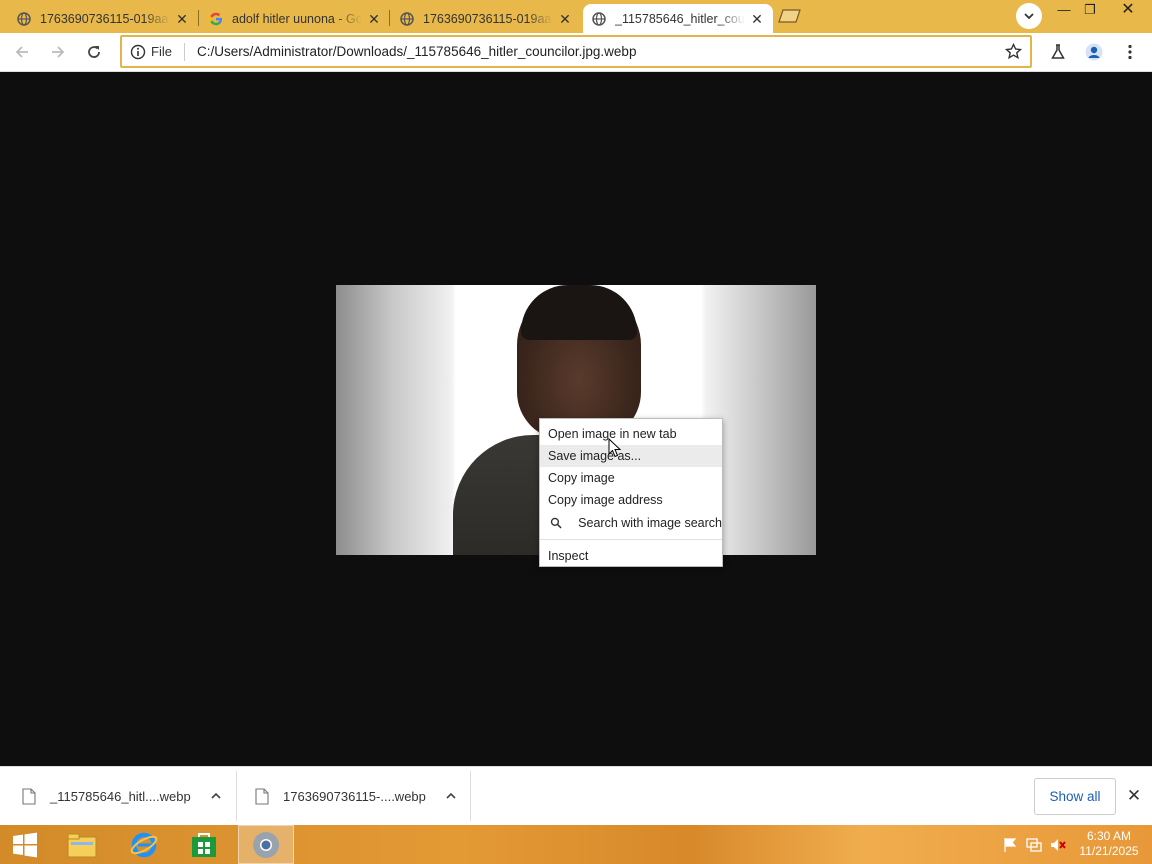  What do you see at coordinates (1109, 836) in the screenshot?
I see `clock-time: 6:30 AM` at bounding box center [1109, 836].